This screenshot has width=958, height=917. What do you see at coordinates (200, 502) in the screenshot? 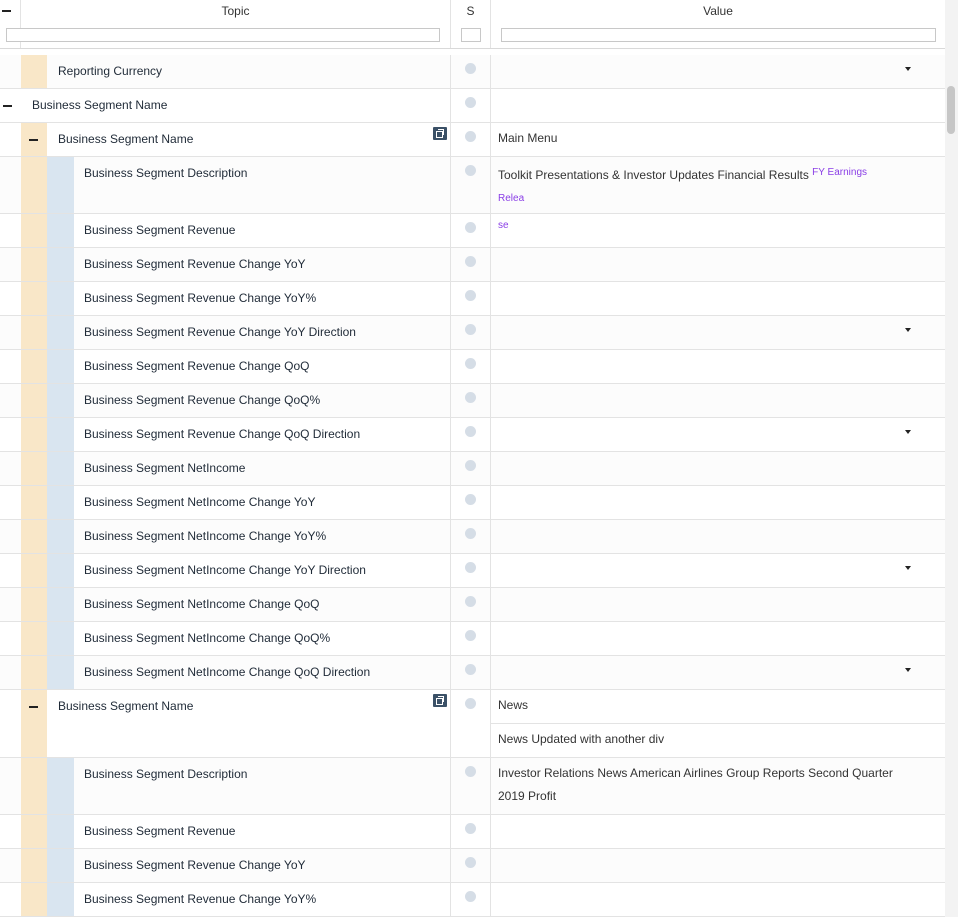
I see `row-topic: Business Segment NetIncome Change YoY` at bounding box center [200, 502].